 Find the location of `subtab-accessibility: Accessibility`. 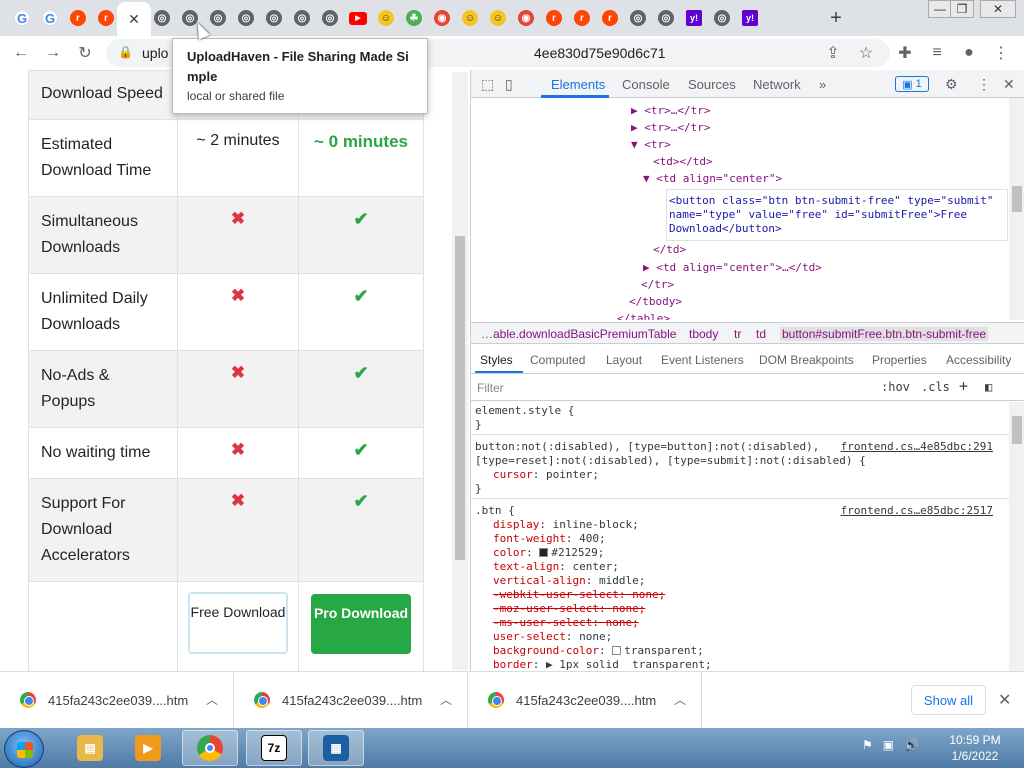

subtab-accessibility: Accessibility is located at coordinates (978, 360).